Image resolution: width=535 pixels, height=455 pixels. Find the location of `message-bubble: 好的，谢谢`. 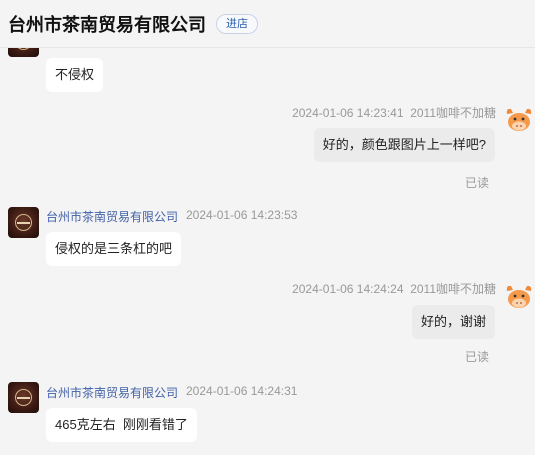

message-bubble: 好的，谢谢 is located at coordinates (453, 322).